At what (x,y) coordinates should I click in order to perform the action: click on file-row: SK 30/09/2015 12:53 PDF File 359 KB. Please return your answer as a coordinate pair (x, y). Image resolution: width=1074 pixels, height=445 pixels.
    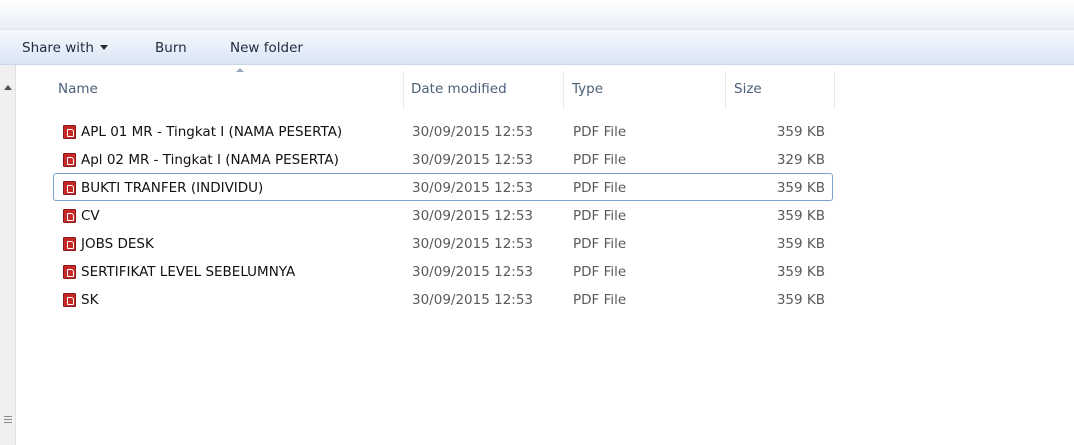
    Looking at the image, I should click on (443, 299).